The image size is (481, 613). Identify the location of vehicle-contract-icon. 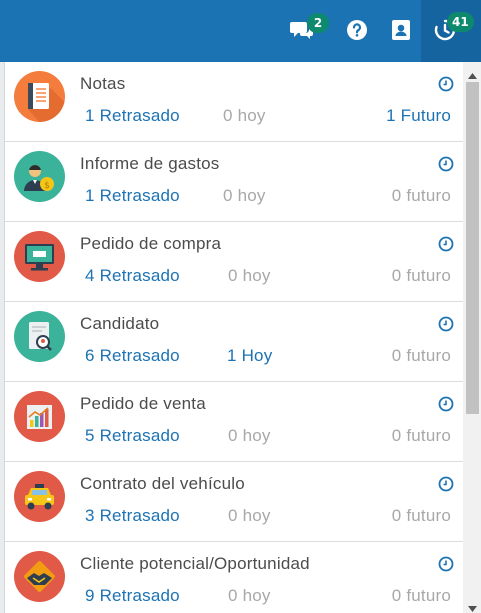
(39, 496).